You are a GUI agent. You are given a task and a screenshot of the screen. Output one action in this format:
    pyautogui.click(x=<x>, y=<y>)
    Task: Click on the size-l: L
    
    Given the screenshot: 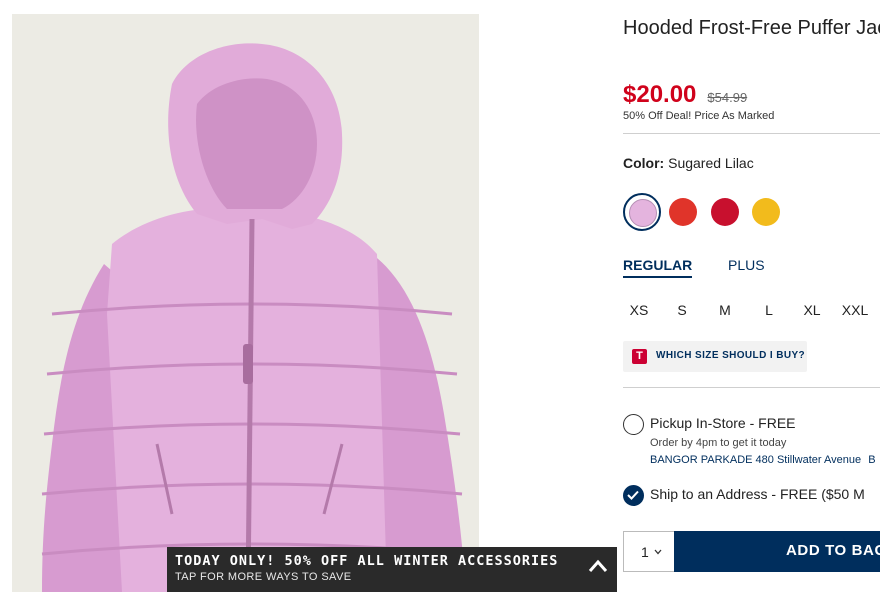 What is the action you would take?
    pyautogui.click(x=769, y=310)
    